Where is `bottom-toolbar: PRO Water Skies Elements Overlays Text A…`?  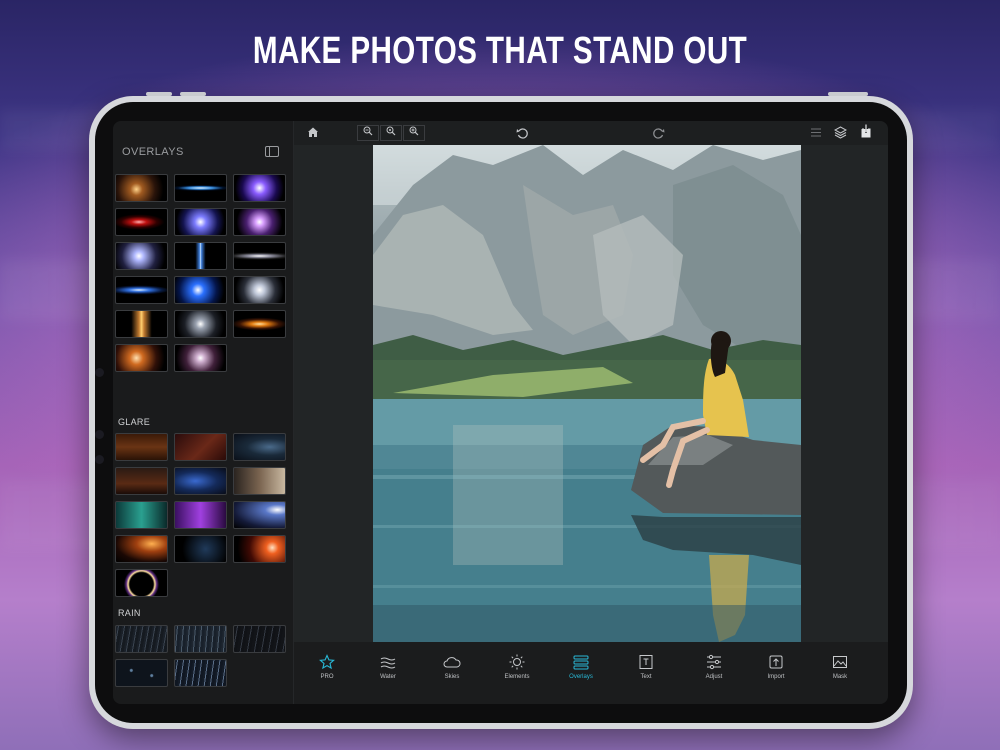 bottom-toolbar: PRO Water Skies Elements Overlays Text A… is located at coordinates (591, 673).